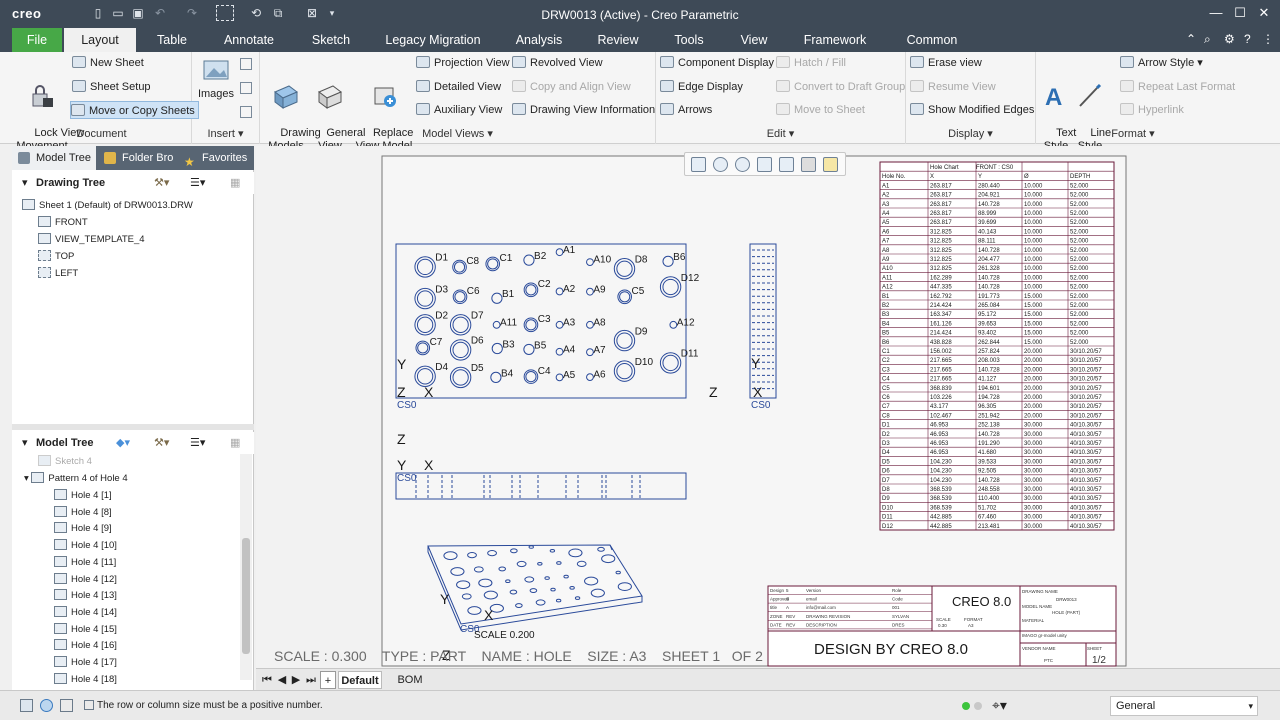  I want to click on tree-item-hole: Hole 4 [17], so click(85, 662).